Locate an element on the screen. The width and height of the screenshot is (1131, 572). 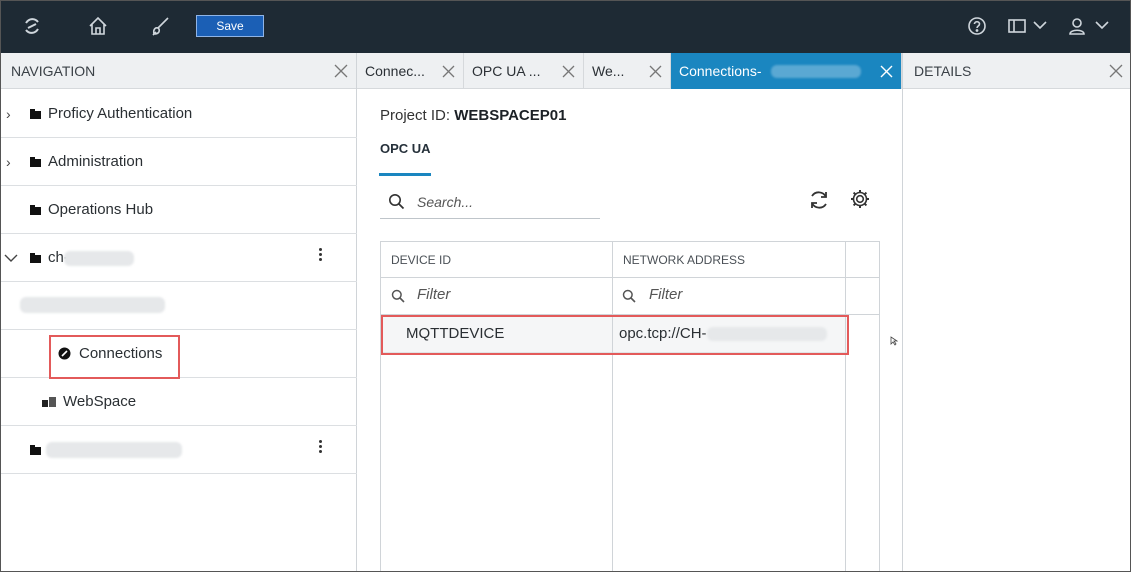
nav-item-ch-project: ch- is located at coordinates (178, 258).